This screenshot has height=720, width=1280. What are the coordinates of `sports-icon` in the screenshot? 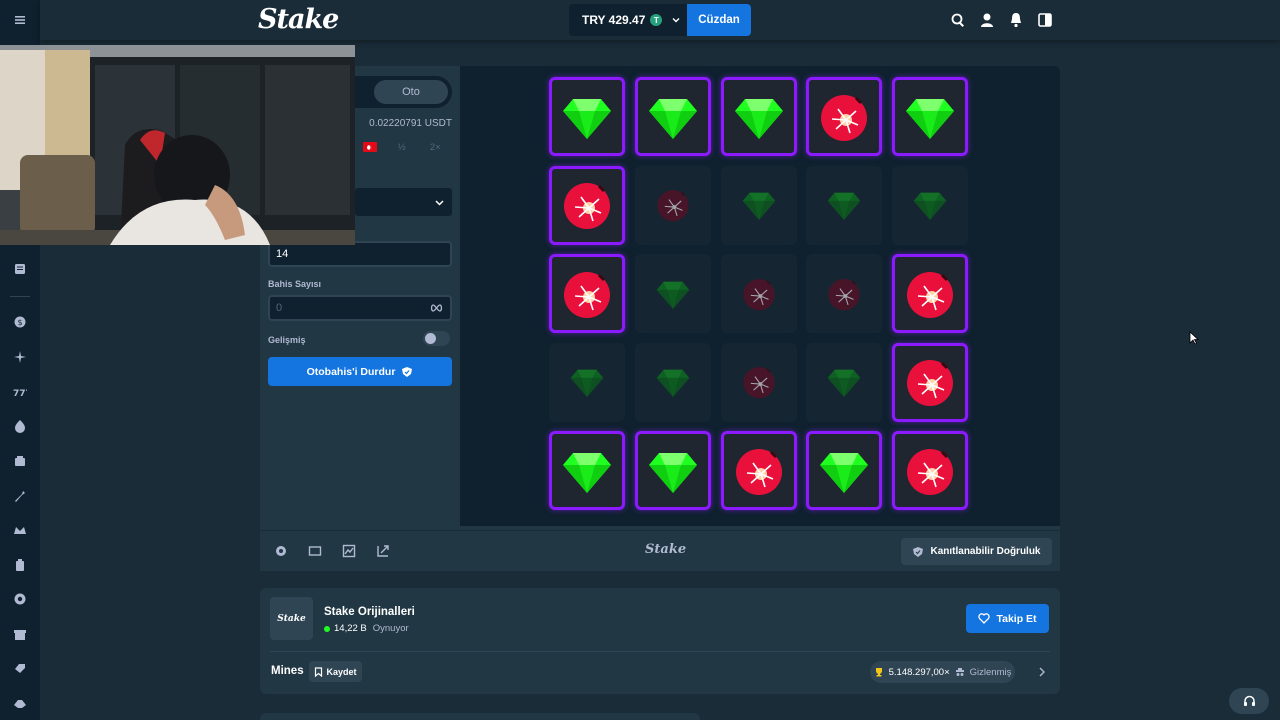 It's located at (20, 599).